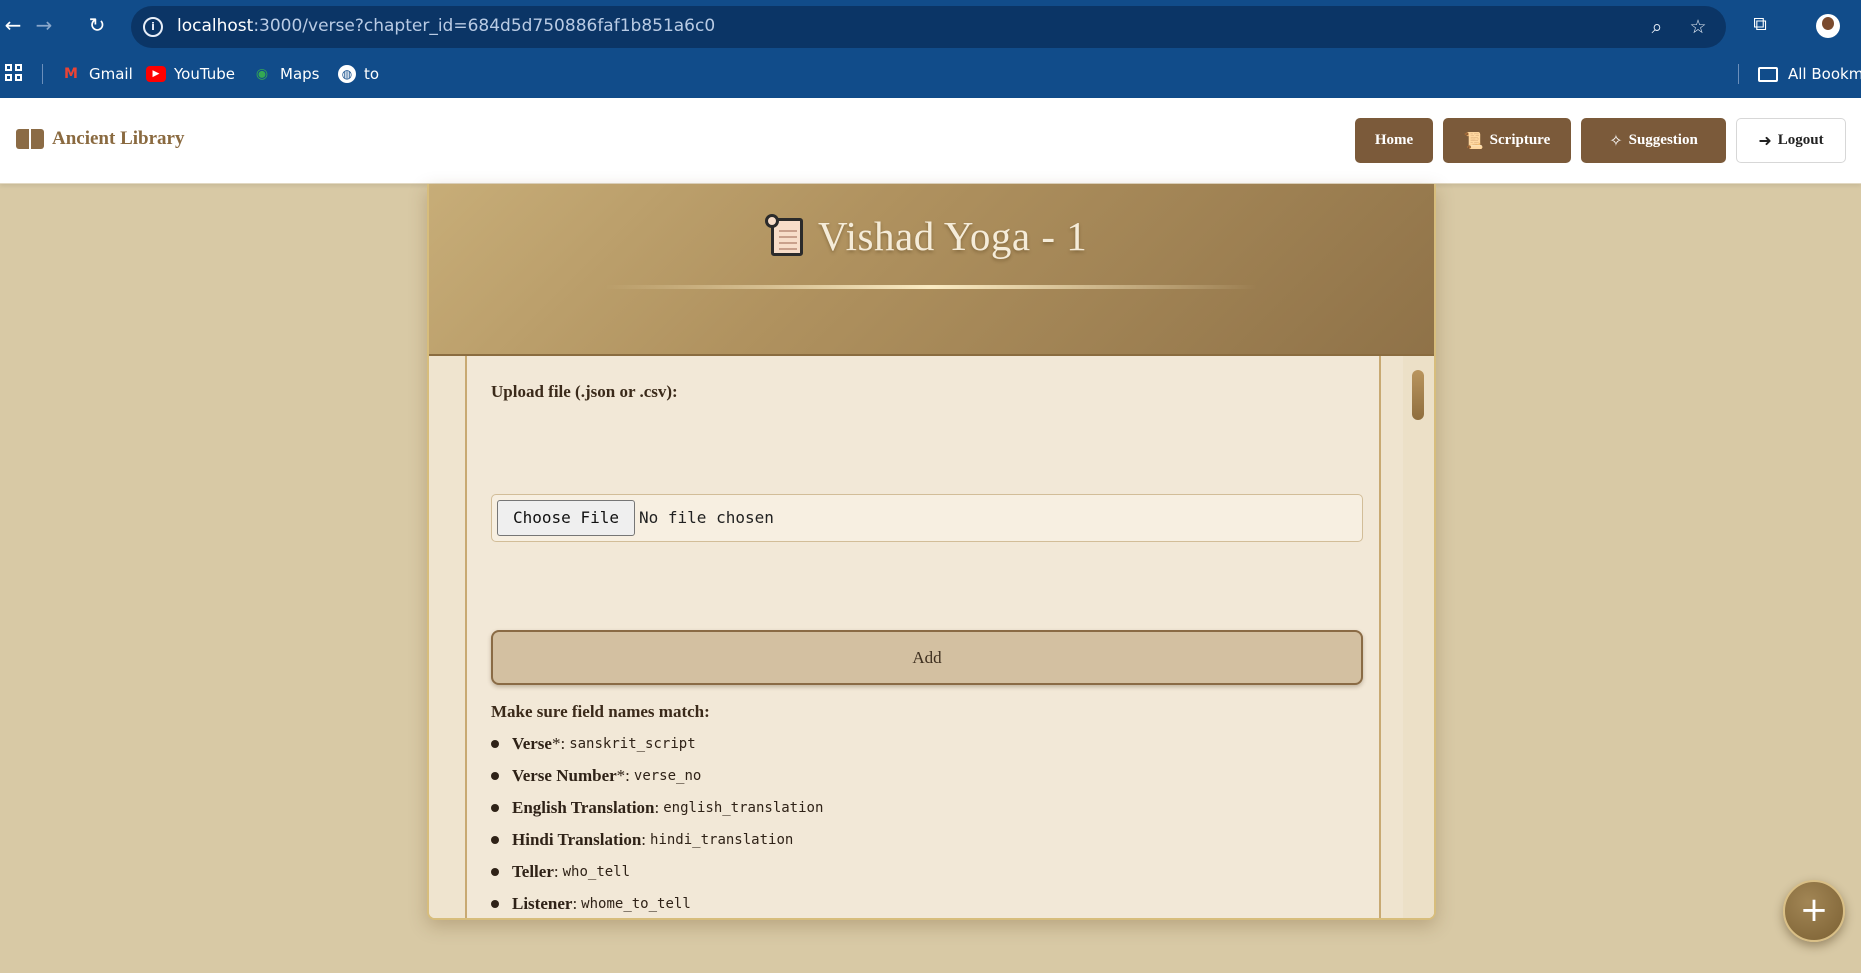 This screenshot has width=1861, height=973. I want to click on bookmark-gmail: M Gmail, so click(97, 74).